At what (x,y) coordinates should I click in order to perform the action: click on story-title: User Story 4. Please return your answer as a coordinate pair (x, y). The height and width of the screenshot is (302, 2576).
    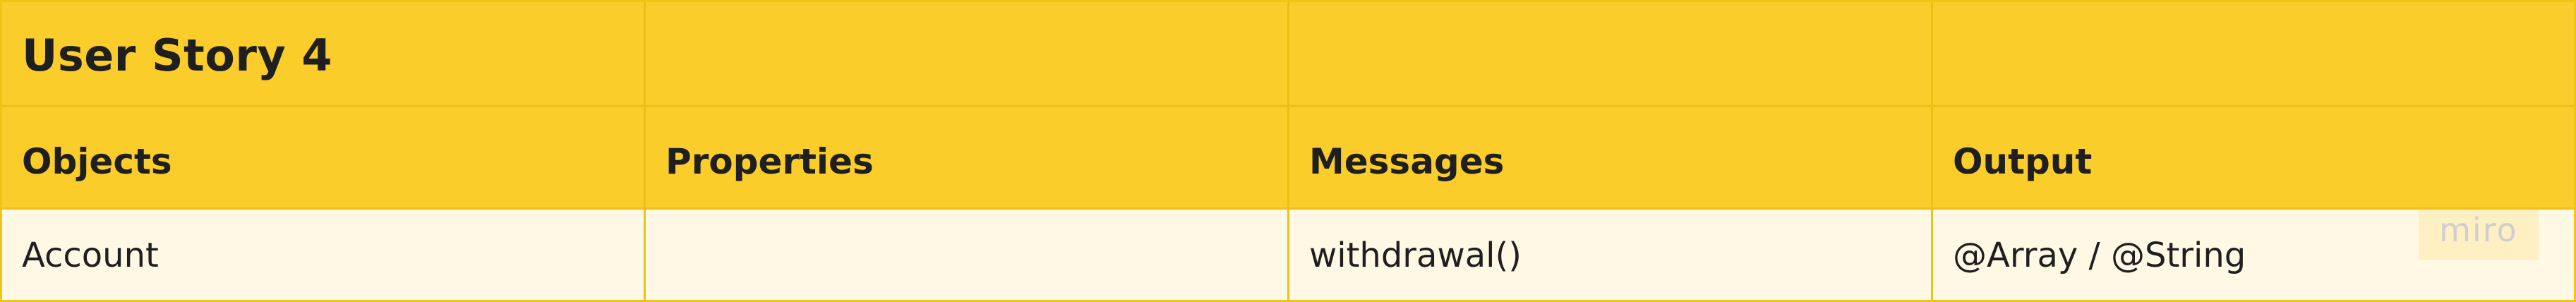
    Looking at the image, I should click on (324, 54).